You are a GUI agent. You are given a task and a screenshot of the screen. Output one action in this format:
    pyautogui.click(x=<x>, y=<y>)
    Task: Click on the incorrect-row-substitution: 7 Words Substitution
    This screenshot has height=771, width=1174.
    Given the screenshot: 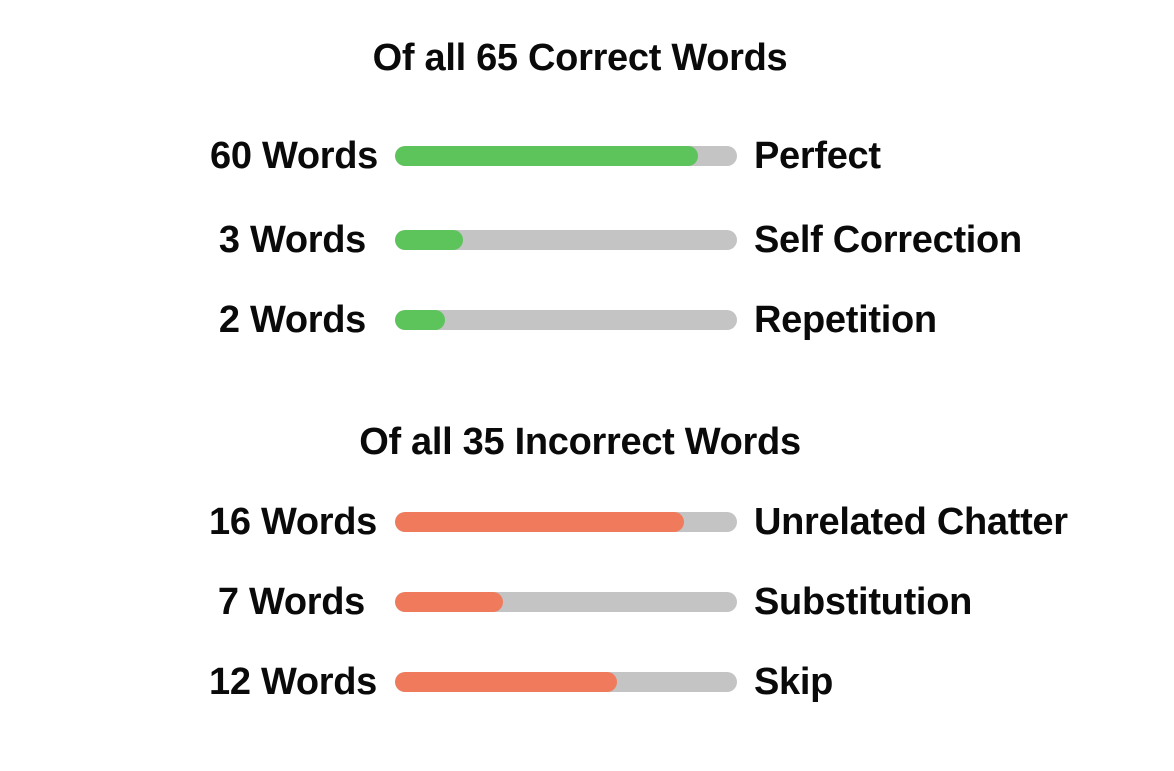 What is the action you would take?
    pyautogui.click(x=587, y=602)
    